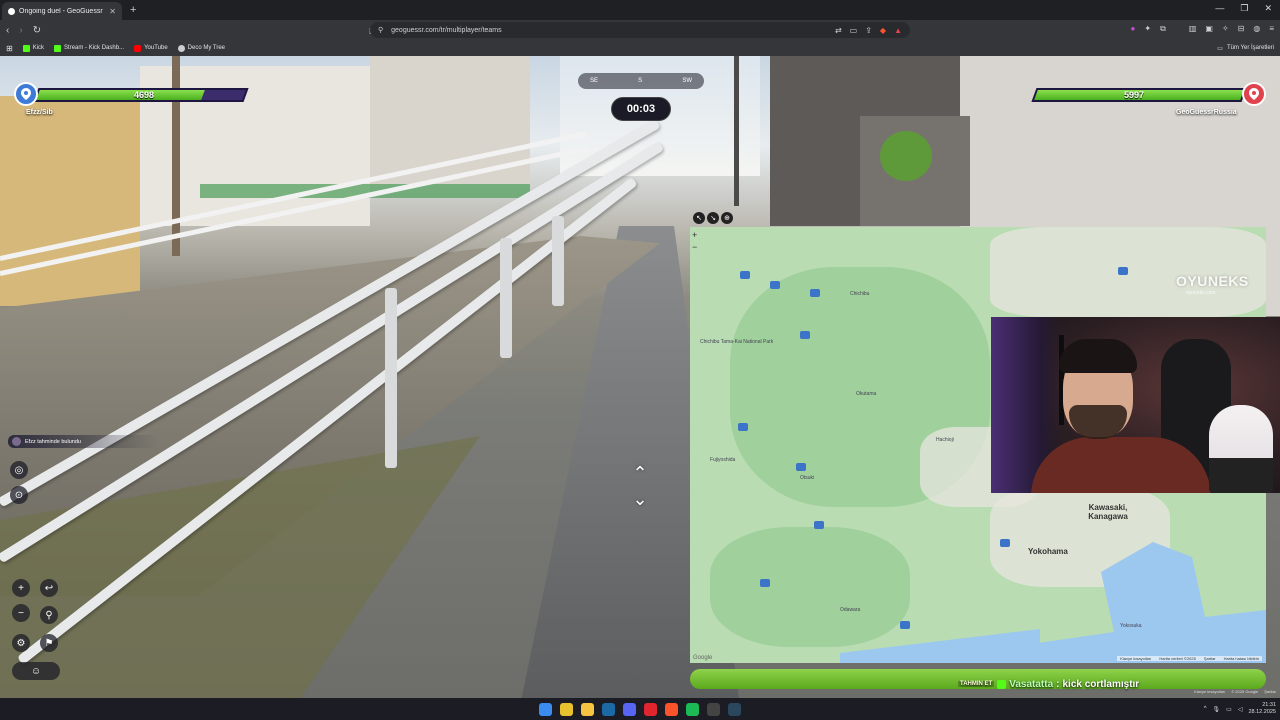 Image resolution: width=1280 pixels, height=720 pixels. What do you see at coordinates (9, 48) in the screenshot?
I see `apps-grid-icon: ⊞` at bounding box center [9, 48].